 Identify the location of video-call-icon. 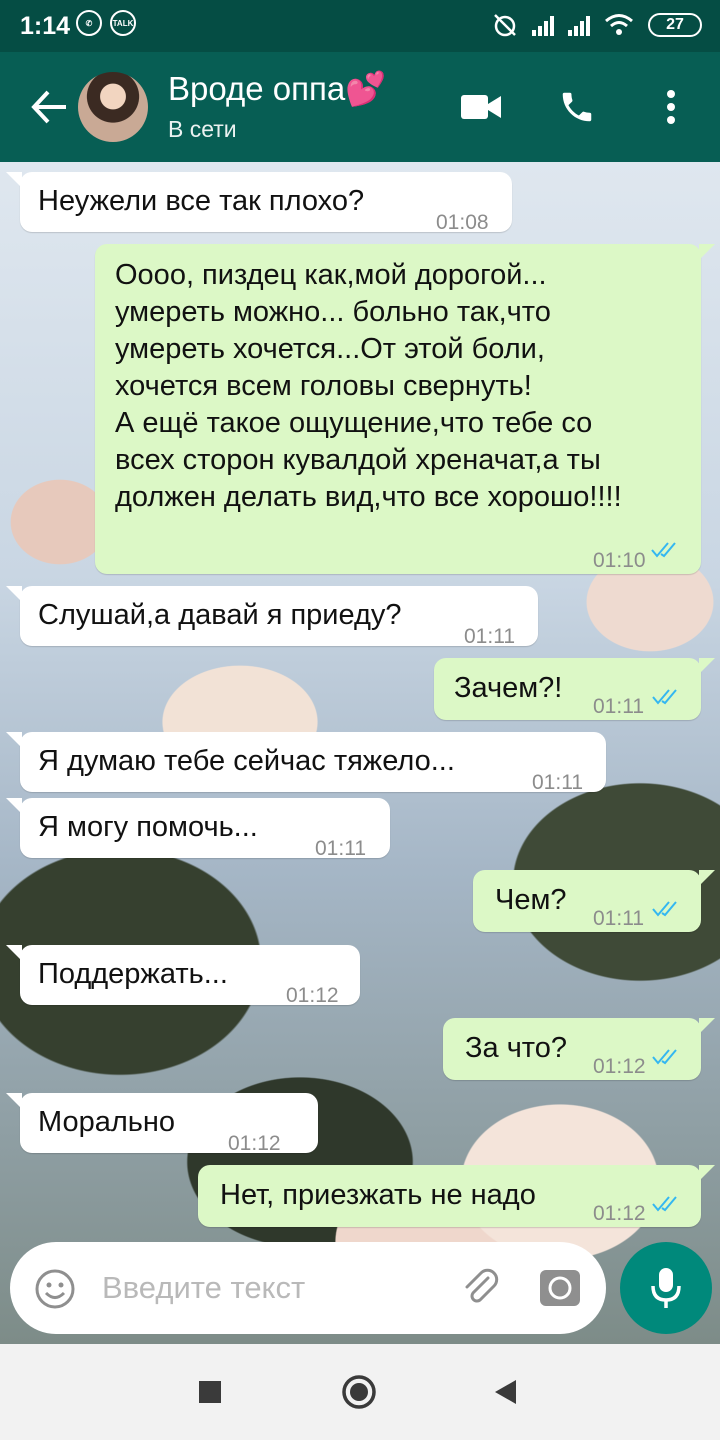
(481, 107).